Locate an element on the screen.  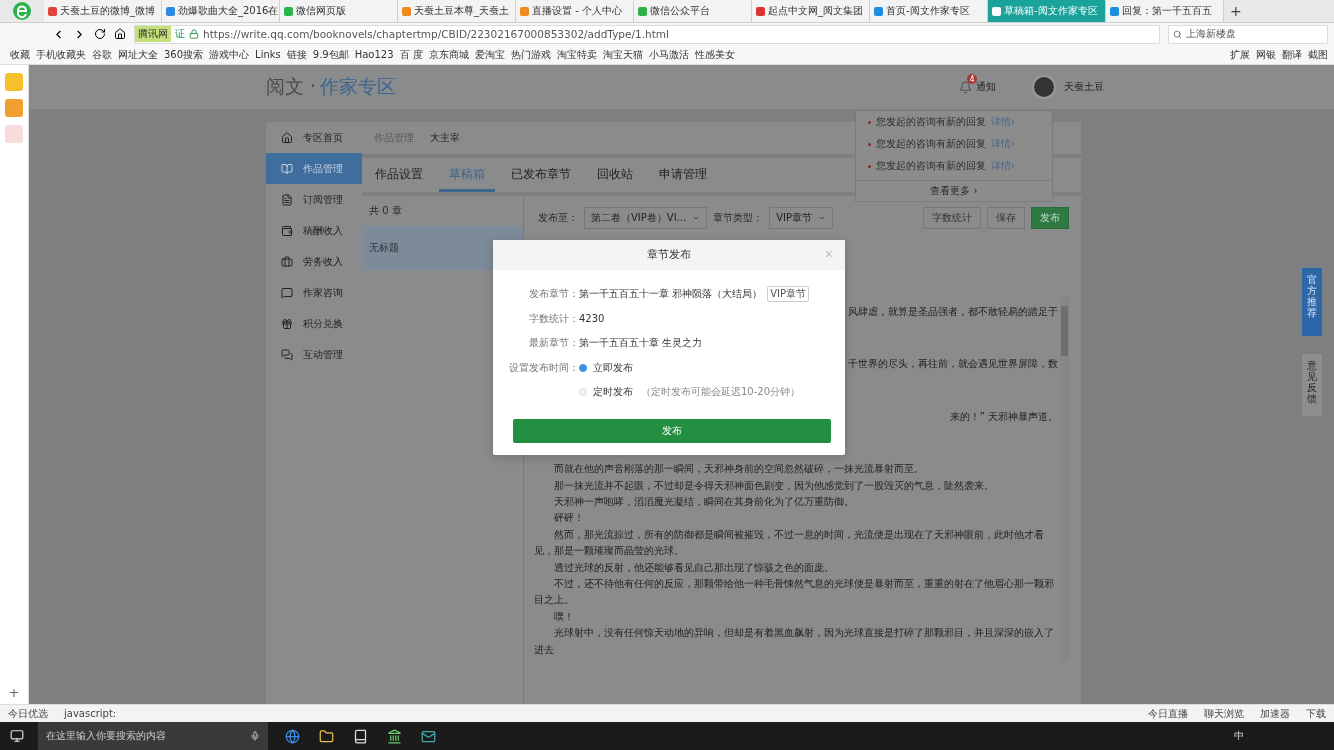
breadcrumb-item: 大主宰 is located at coordinates (445, 138).